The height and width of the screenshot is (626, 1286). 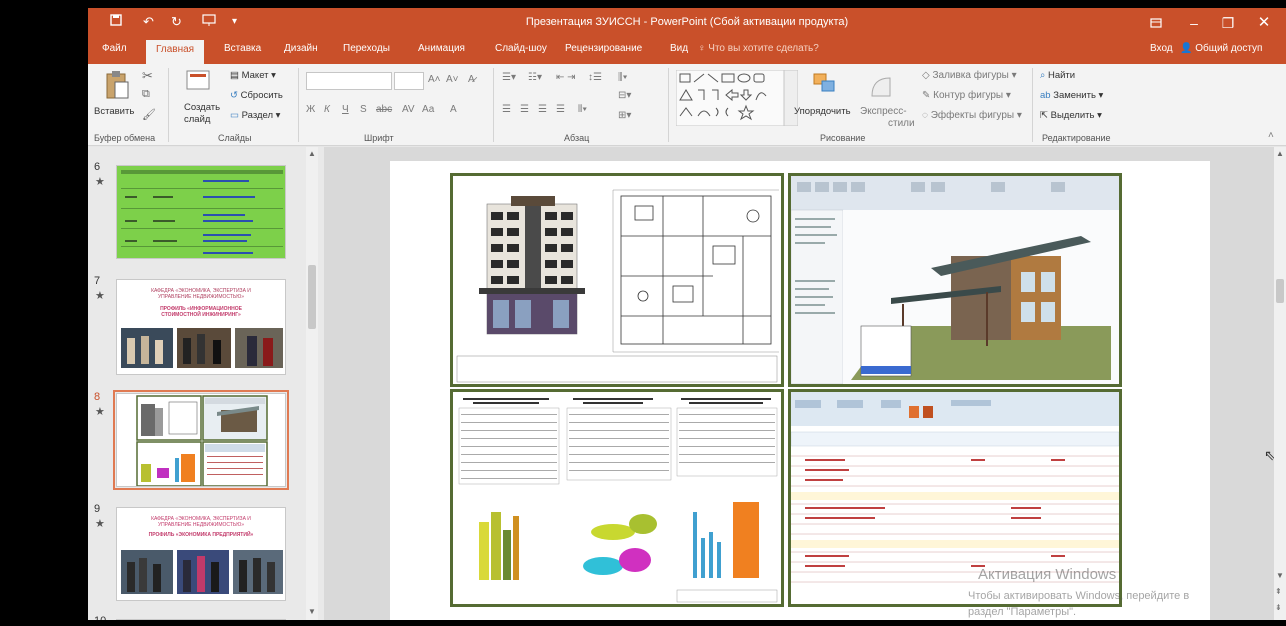 What do you see at coordinates (146, 94) in the screenshot?
I see `copy-icon: ⧉` at bounding box center [146, 94].